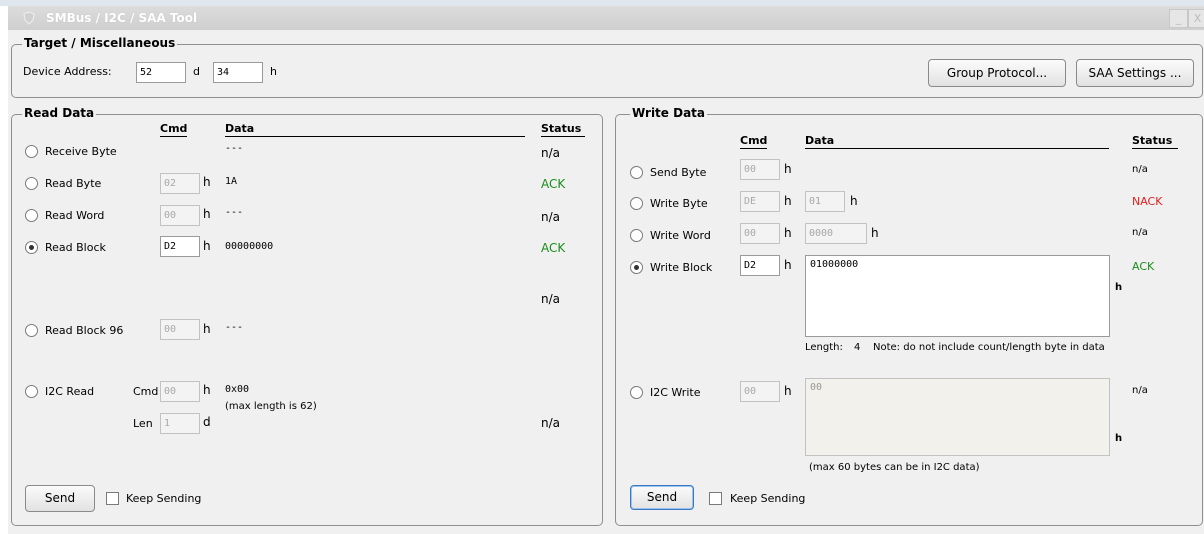 The height and width of the screenshot is (534, 1204). Describe the element at coordinates (122, 18) in the screenshot. I see `window-title: SMBus / I2C / SAA Tool` at that location.